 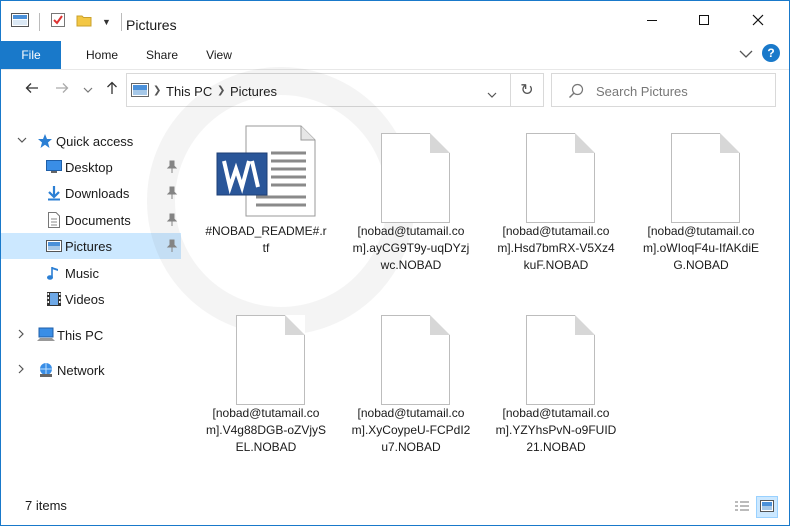 What do you see at coordinates (81, 370) in the screenshot?
I see `nav-network-label: Network` at bounding box center [81, 370].